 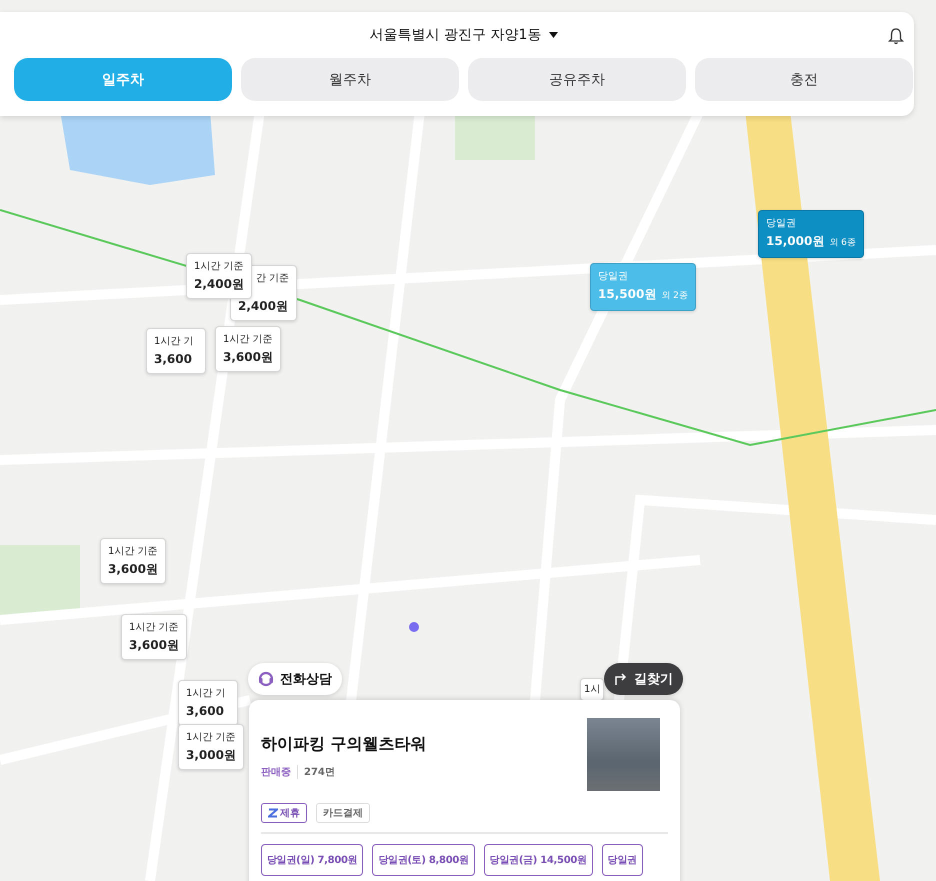 I want to click on marker-price: 15,500원 외 2종, so click(x=643, y=295).